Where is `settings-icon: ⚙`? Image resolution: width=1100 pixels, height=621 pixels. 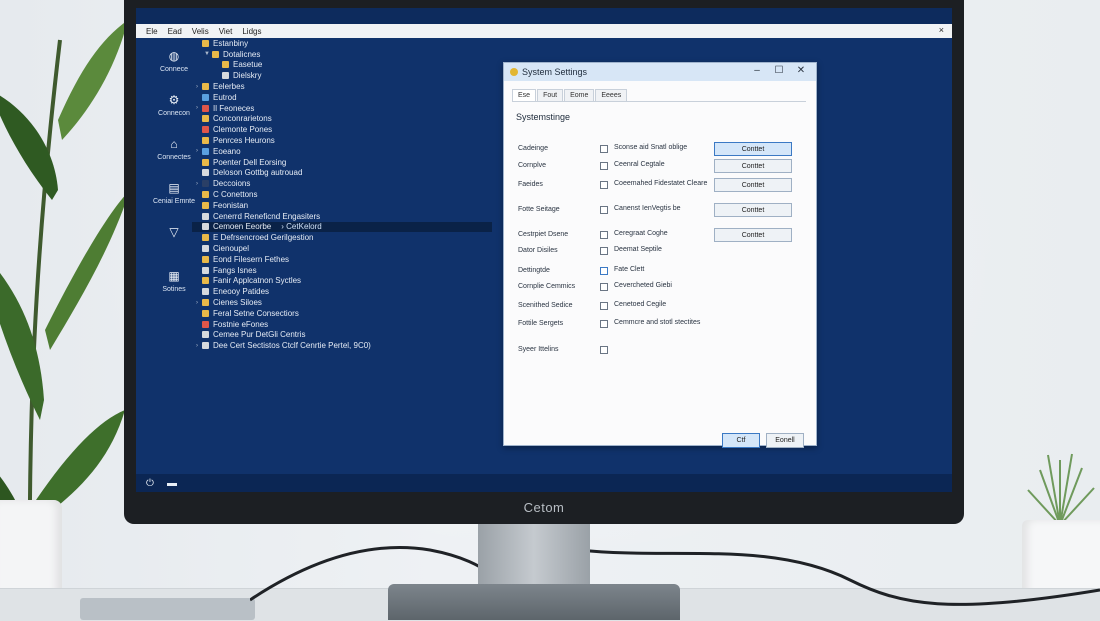
settings-icon: ⚙ is located at coordinates (174, 100).